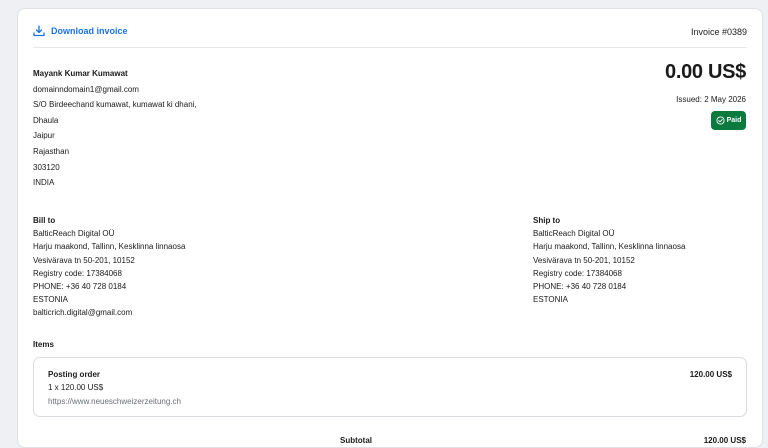 Image resolution: width=768 pixels, height=448 pixels. I want to click on issued-date: Issued: 2 May 2026, so click(711, 99).